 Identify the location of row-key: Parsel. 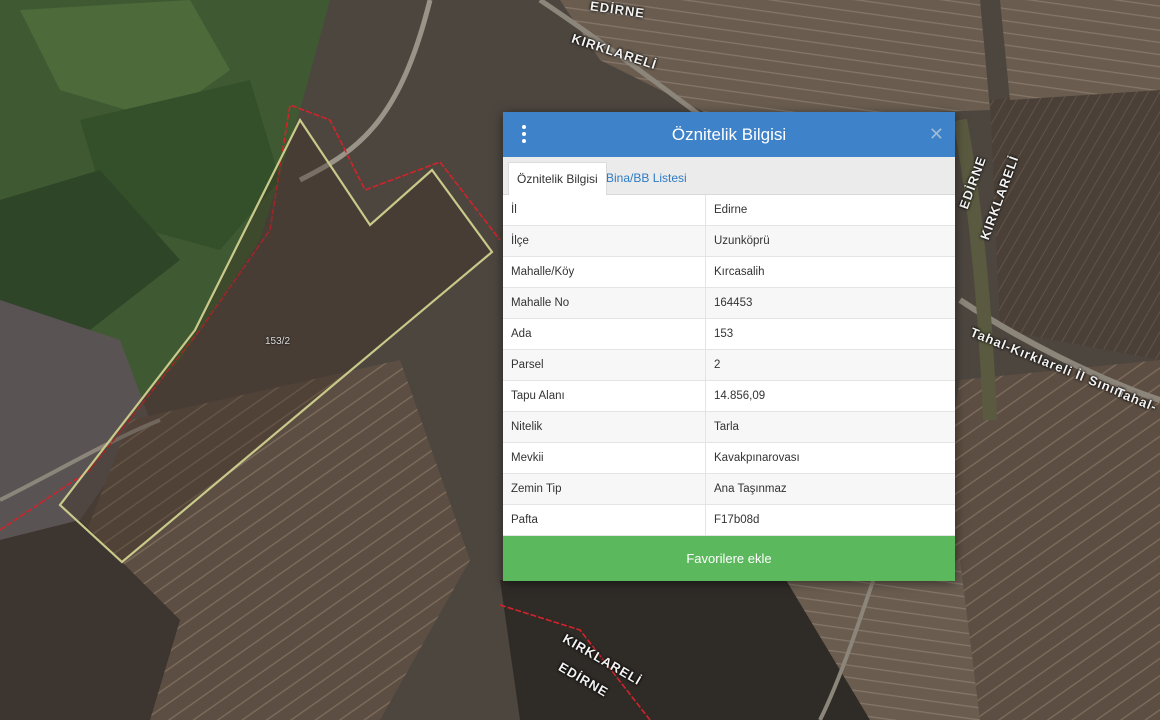
(604, 365).